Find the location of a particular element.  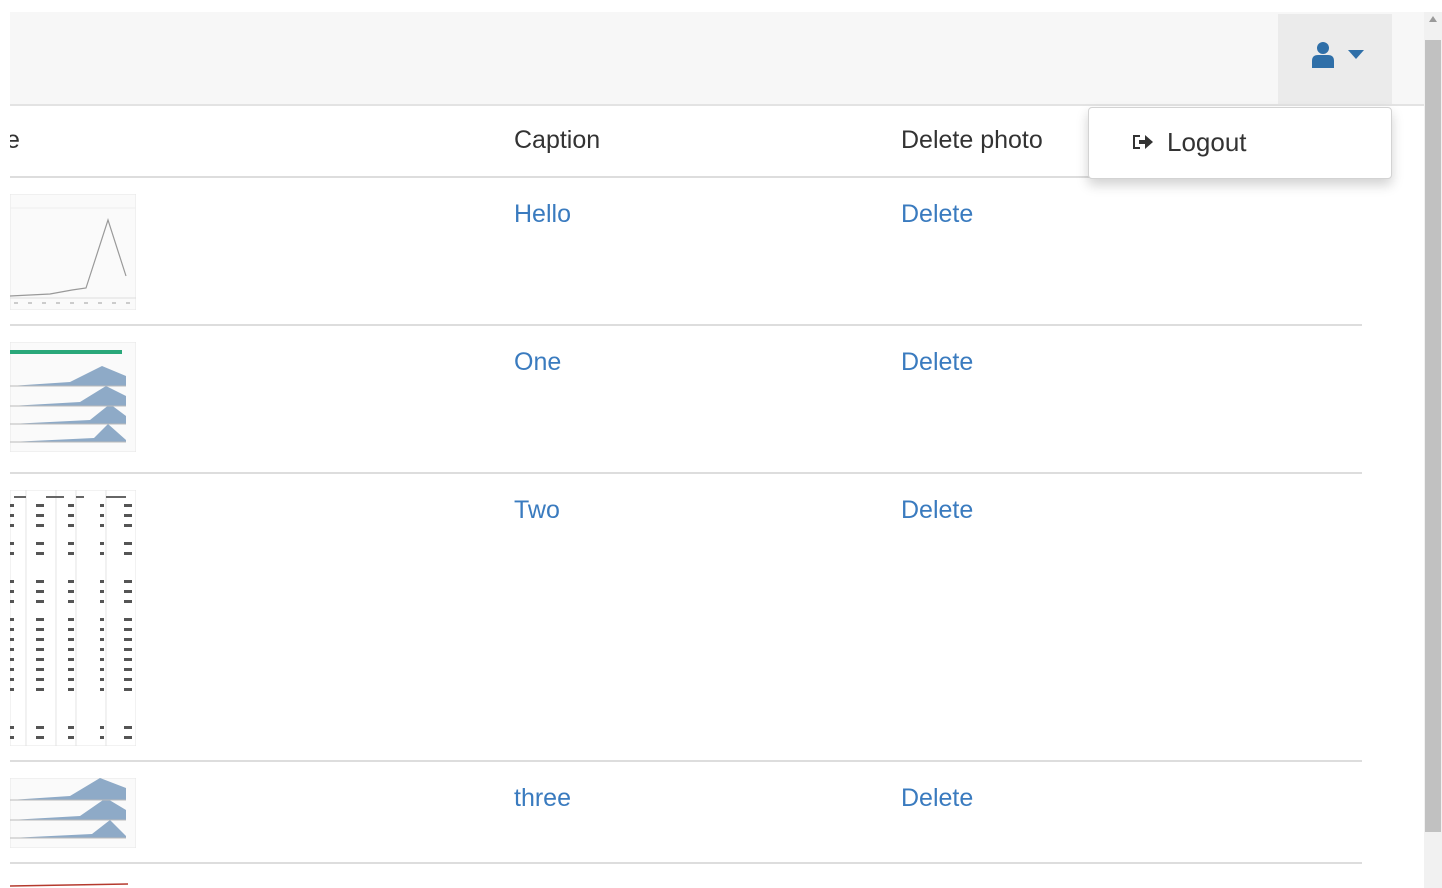

logout-icon is located at coordinates (1143, 142).